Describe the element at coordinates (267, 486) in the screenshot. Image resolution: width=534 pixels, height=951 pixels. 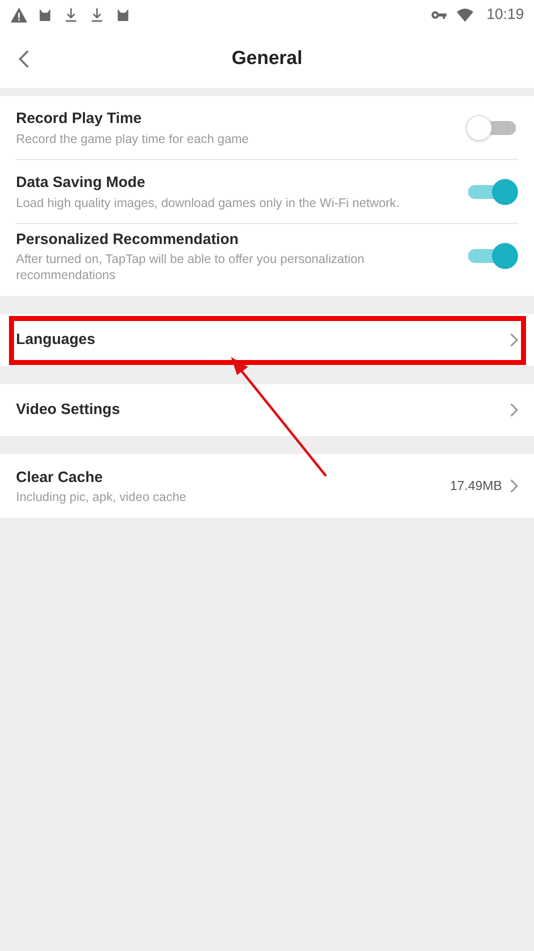
I see `settings-row: Clear Cache Including pic, apk, video cache 17.49MB` at that location.